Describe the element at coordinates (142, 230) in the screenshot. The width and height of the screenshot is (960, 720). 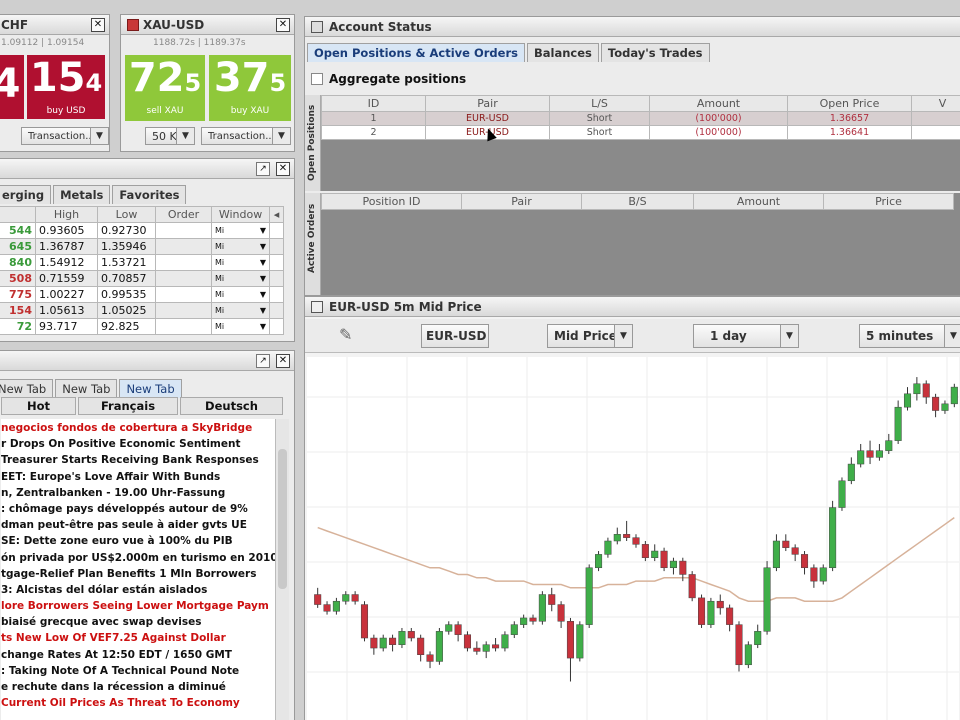
I see `table-row: 544 0.93605 0.92730 Mi ▼` at that location.